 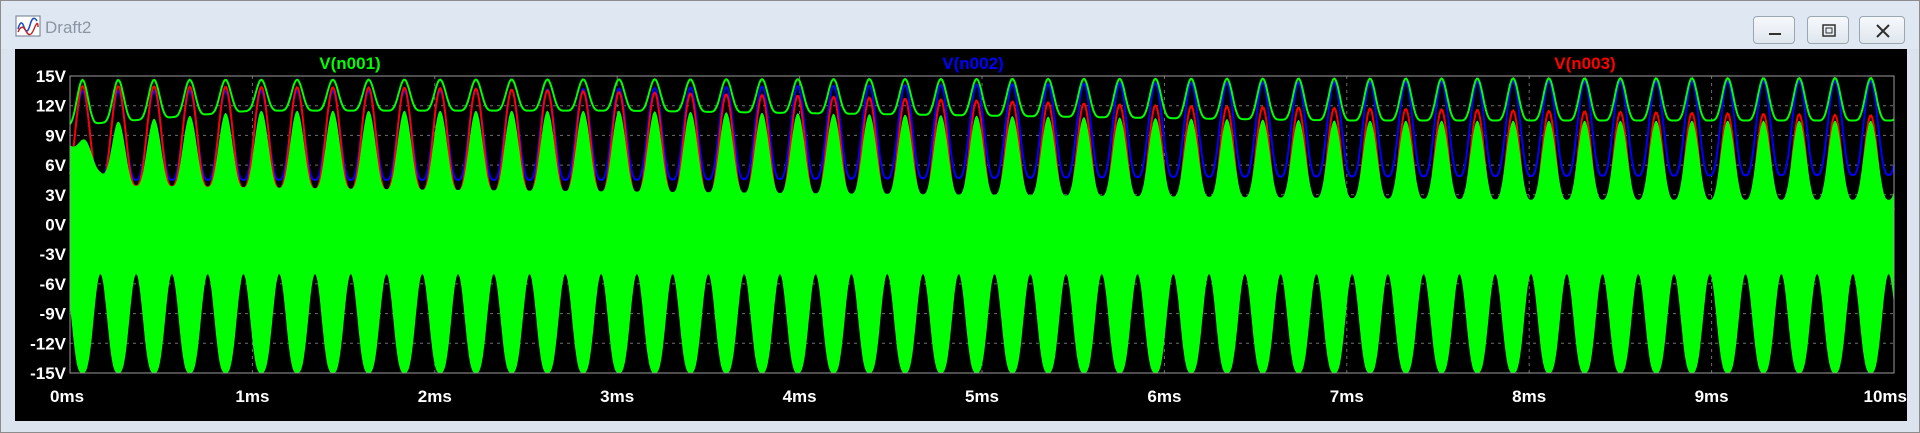 I want to click on x-tick-label: 7ms, so click(x=1347, y=396).